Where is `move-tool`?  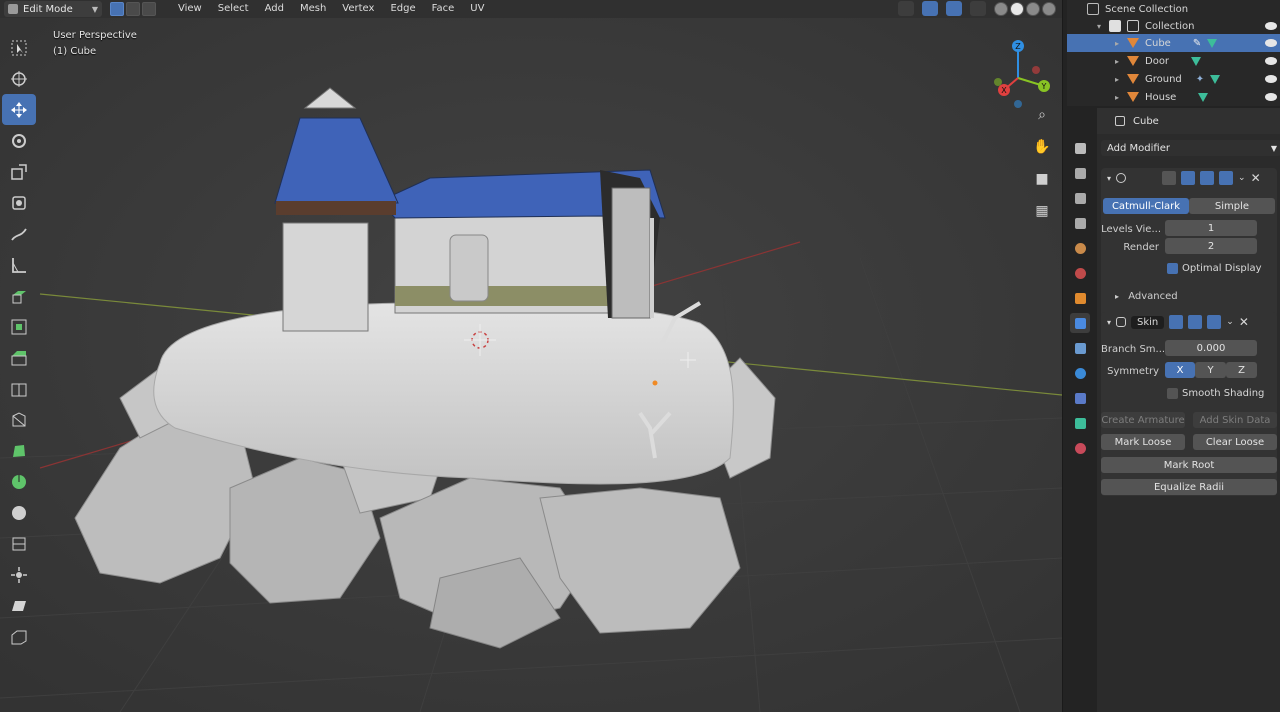
move-tool is located at coordinates (19, 109).